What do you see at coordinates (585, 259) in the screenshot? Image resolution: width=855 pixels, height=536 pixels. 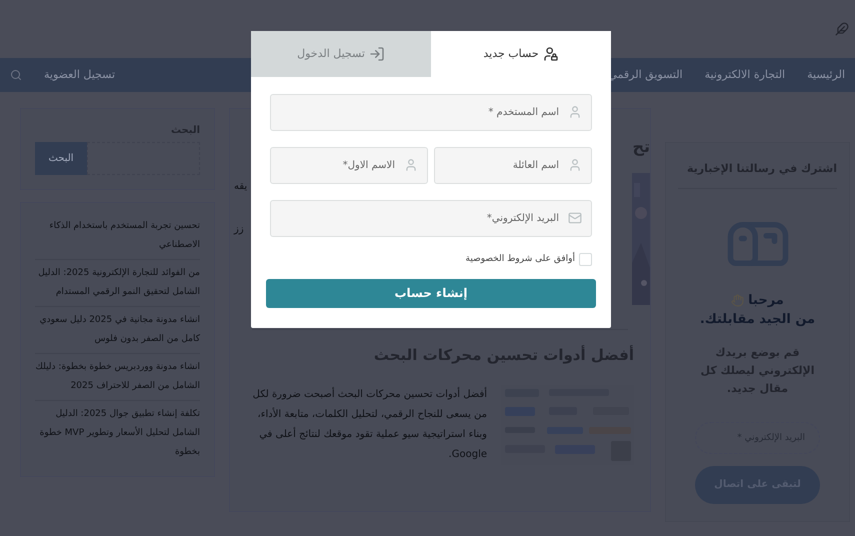 I see `checkbox` at bounding box center [585, 259].